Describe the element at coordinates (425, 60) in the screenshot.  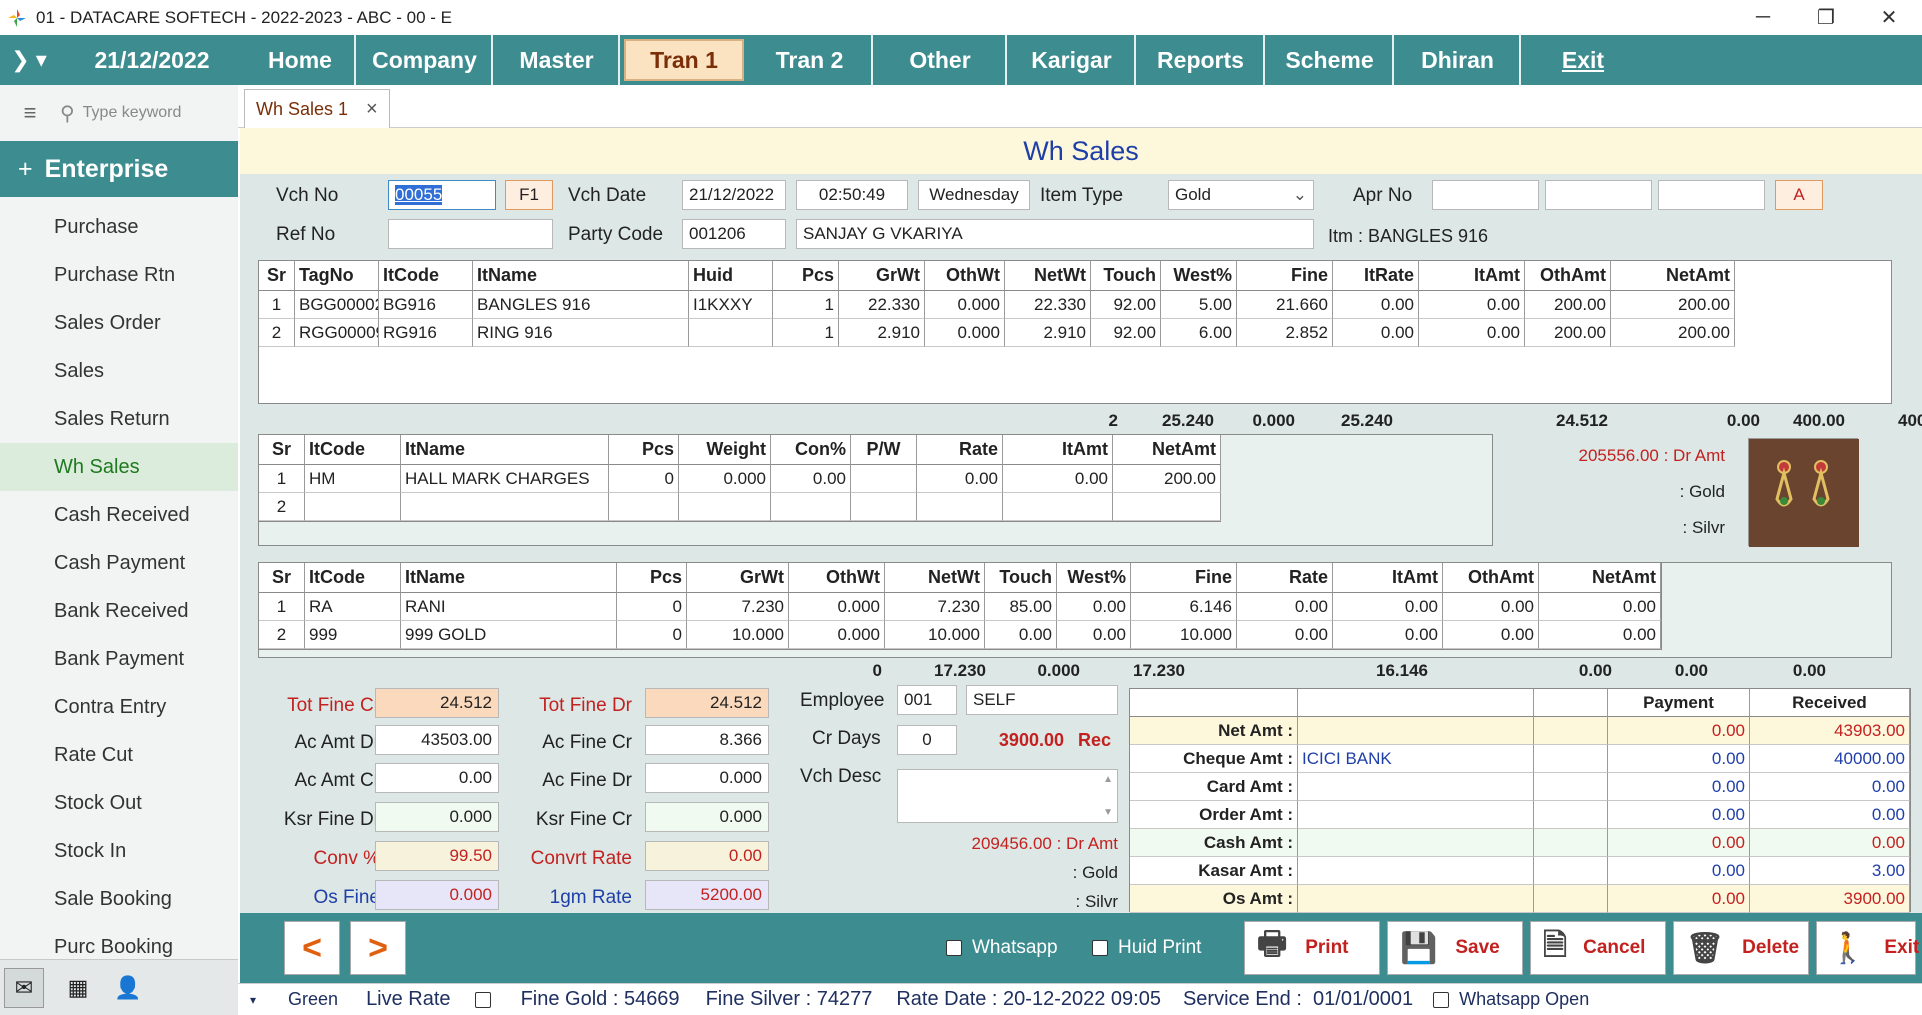
I see `menu-company: Company` at that location.